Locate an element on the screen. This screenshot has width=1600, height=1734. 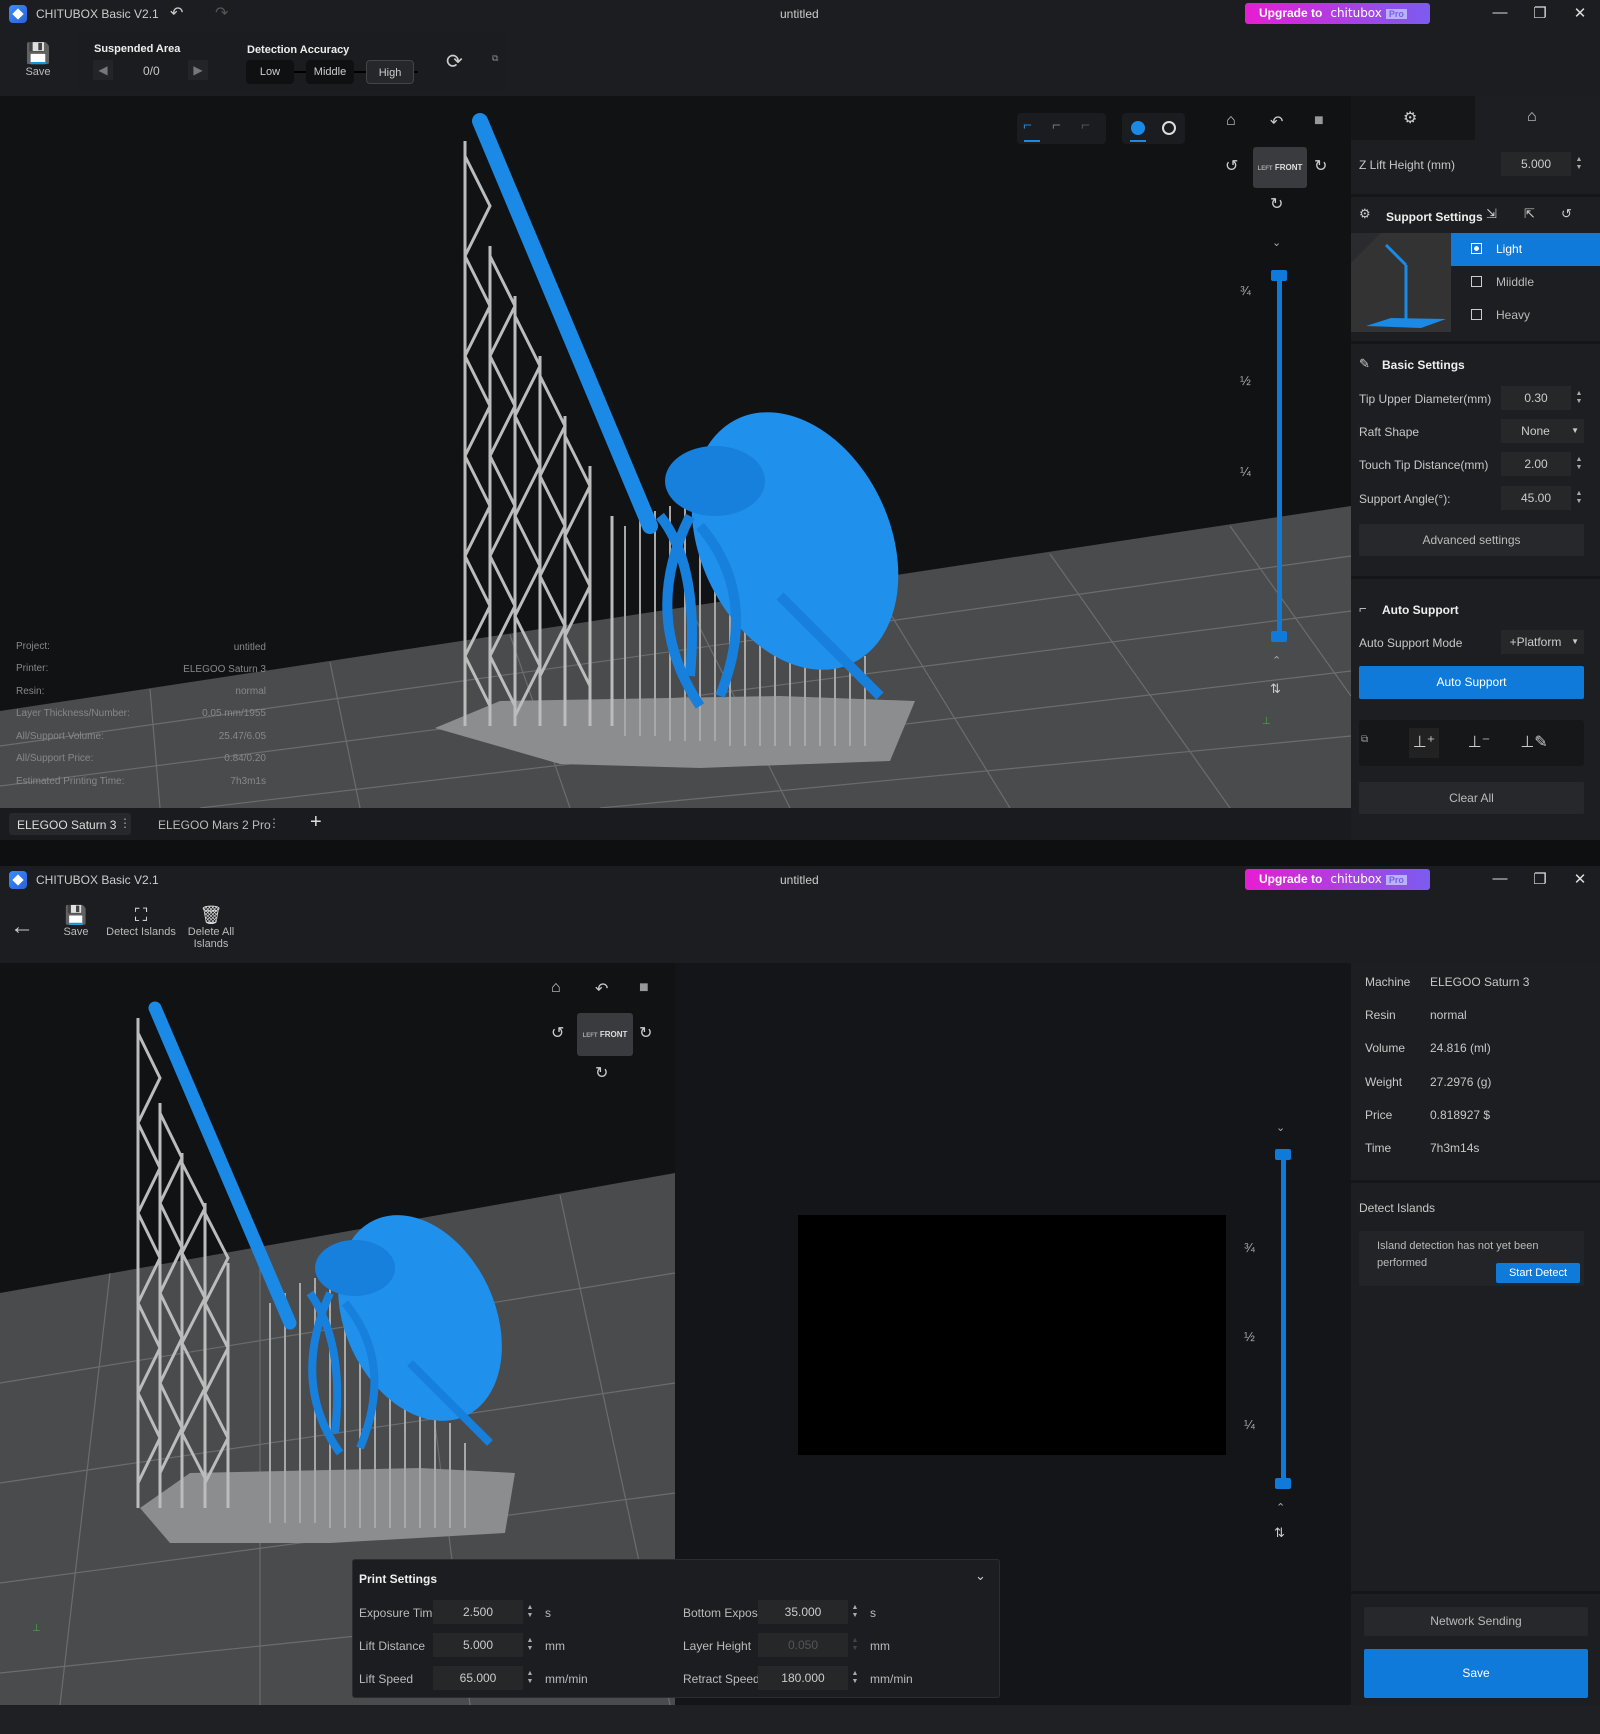
support-light-icon: ⌐ is located at coordinates (1027, 125).